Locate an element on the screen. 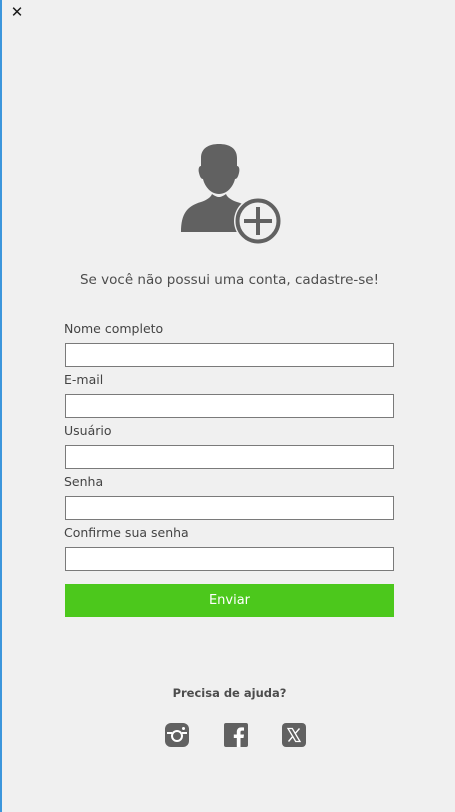 The width and height of the screenshot is (455, 812). facebook-icon is located at coordinates (236, 735).